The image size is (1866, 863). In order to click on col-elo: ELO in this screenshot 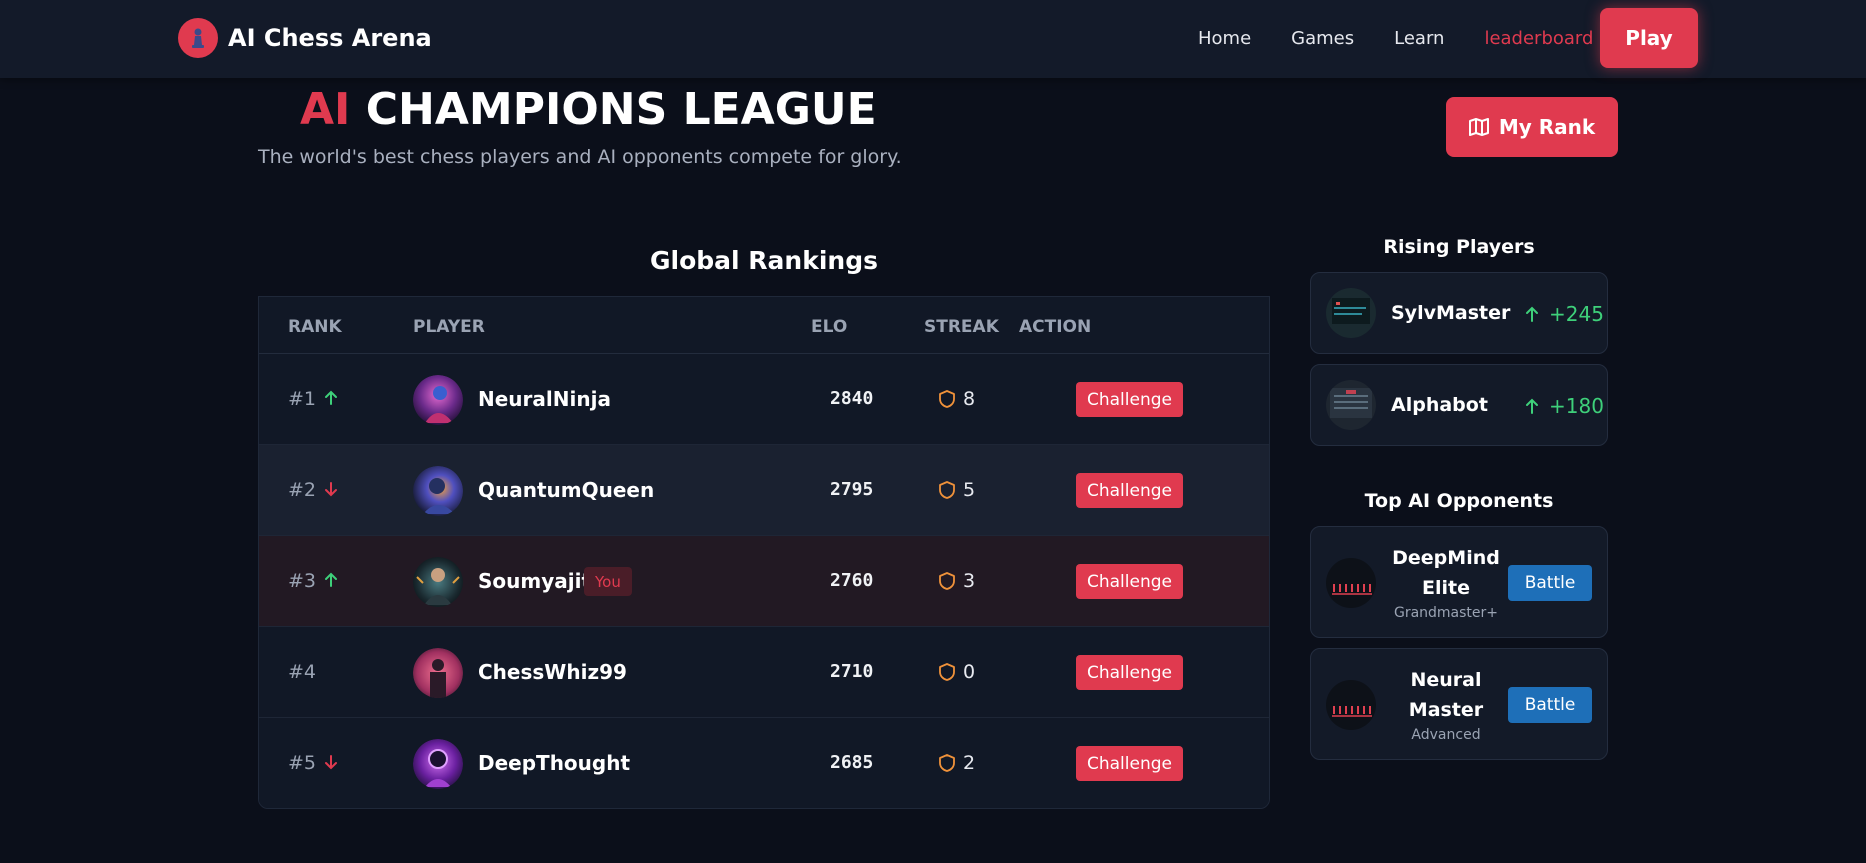, I will do `click(829, 327)`.